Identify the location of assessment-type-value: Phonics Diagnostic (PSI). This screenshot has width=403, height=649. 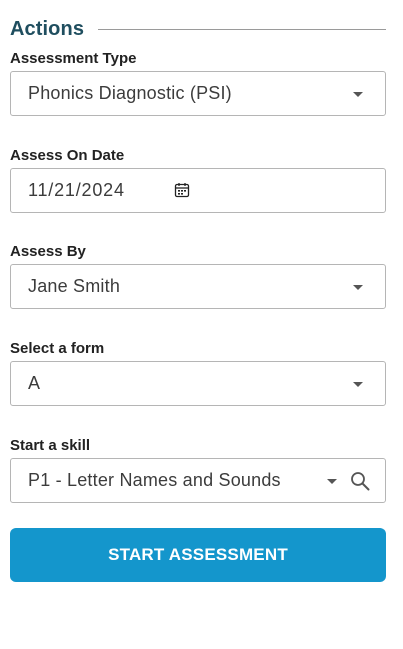
(130, 93).